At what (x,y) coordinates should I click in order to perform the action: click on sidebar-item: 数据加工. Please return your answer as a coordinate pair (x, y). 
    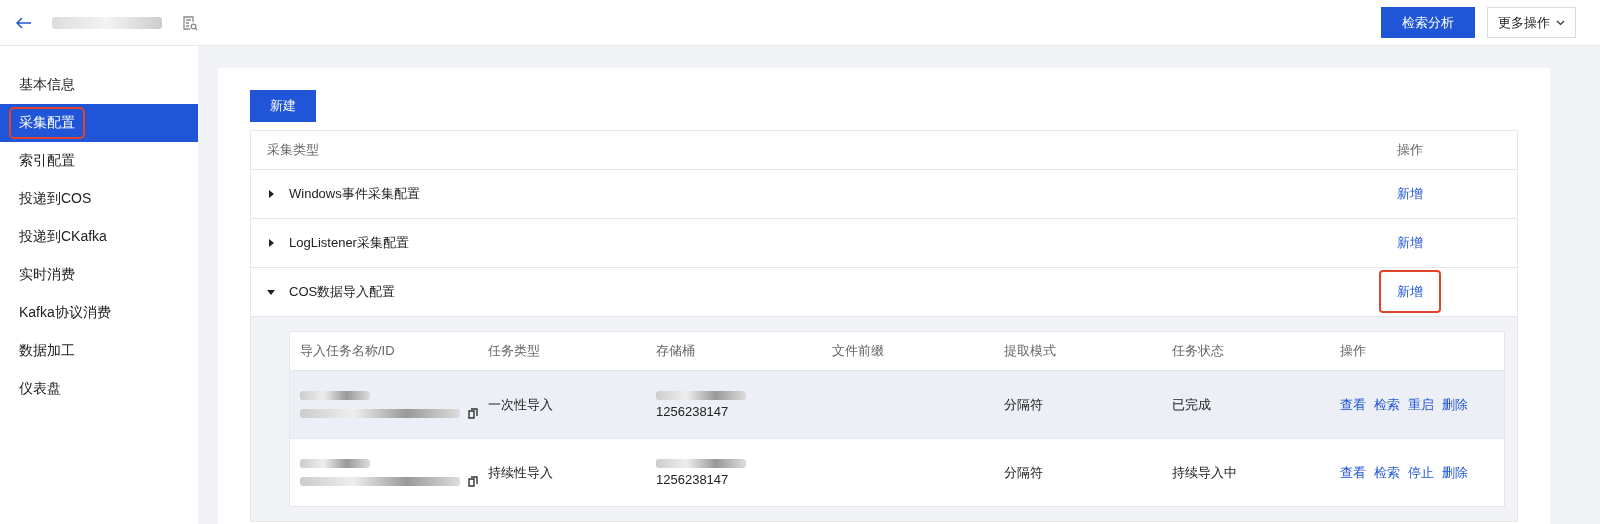
    Looking at the image, I should click on (99, 351).